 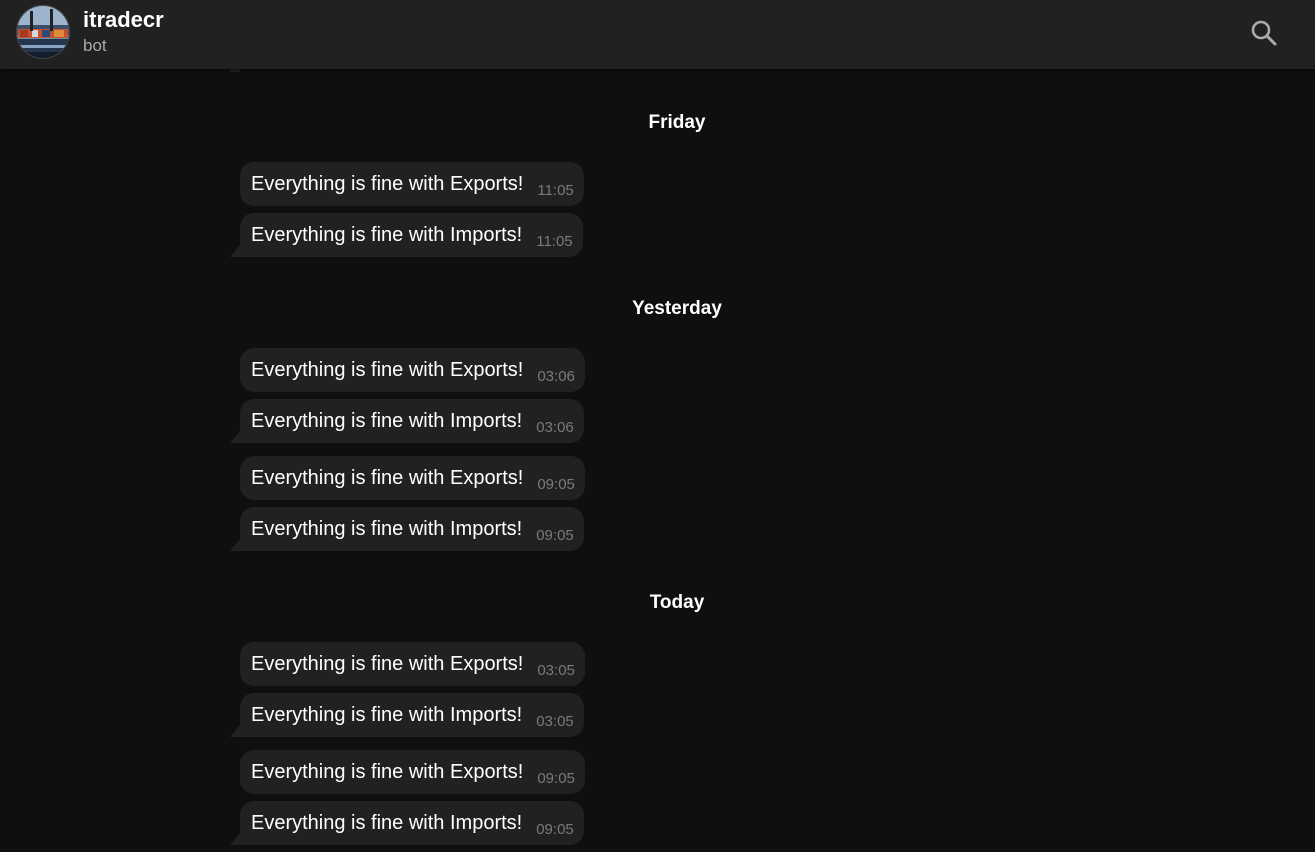 I want to click on message-bubble: Everything is fine with Exports! 03:06, so click(x=412, y=370).